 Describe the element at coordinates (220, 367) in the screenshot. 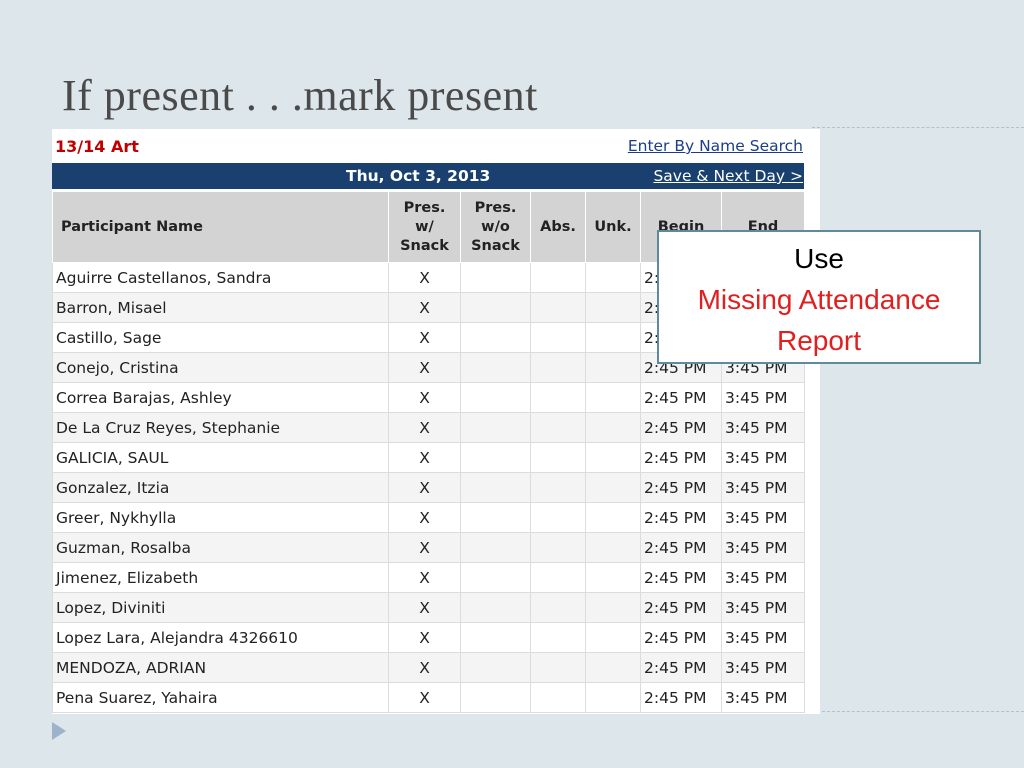

I see `participant-name: Conejo, Cristina` at that location.